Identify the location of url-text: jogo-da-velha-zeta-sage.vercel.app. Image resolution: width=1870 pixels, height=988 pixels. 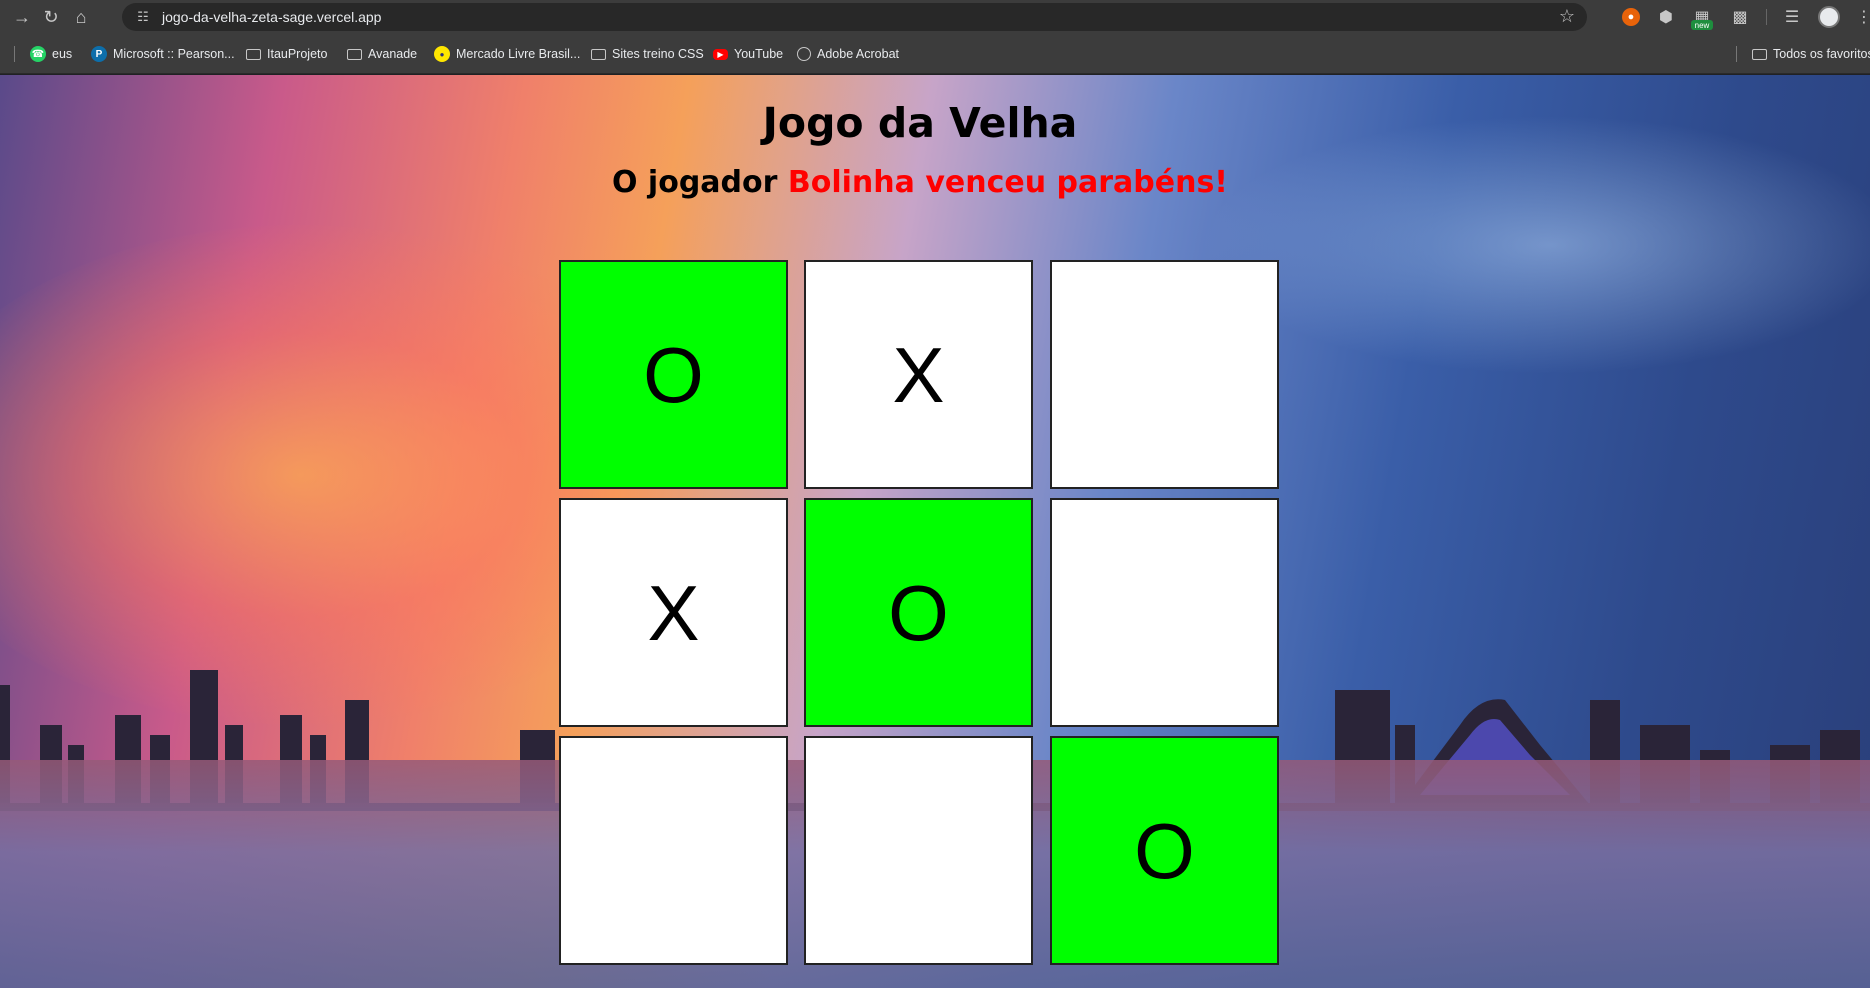
(271, 17).